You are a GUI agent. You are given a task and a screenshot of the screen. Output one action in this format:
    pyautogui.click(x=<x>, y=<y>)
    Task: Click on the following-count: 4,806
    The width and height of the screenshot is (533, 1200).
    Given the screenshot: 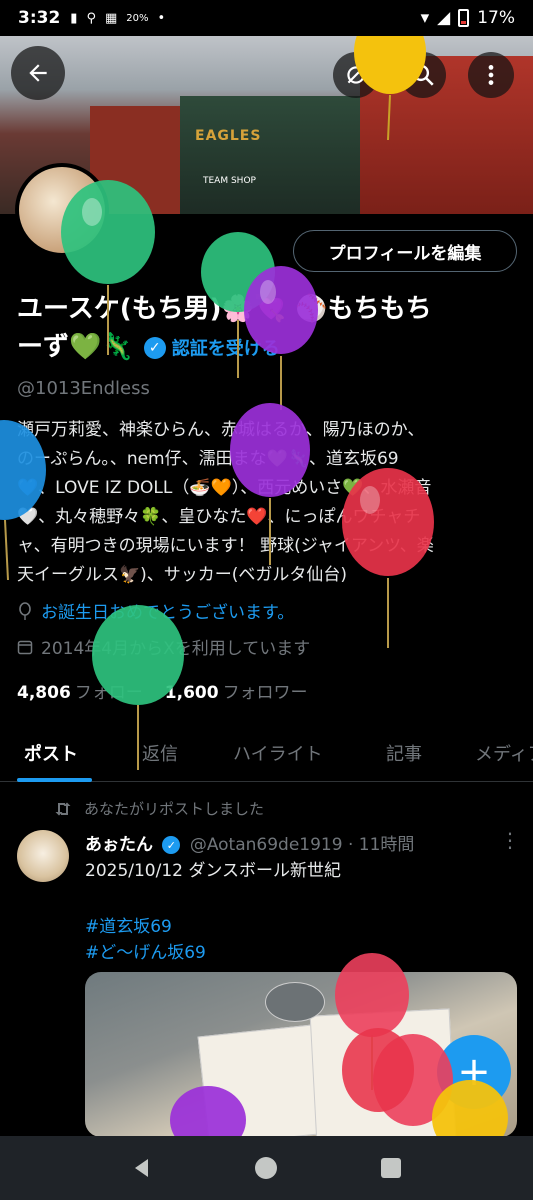 What is the action you would take?
    pyautogui.click(x=44, y=693)
    